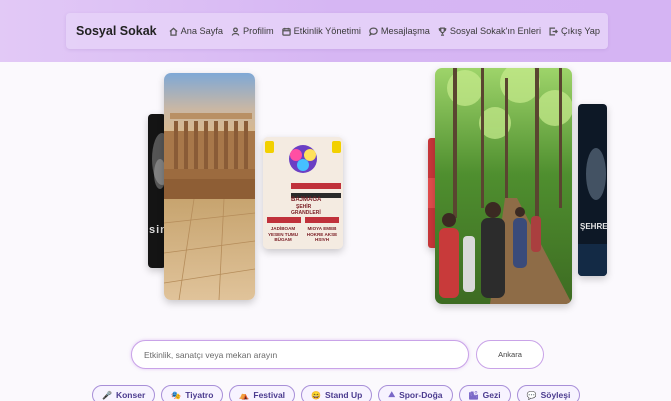 This screenshot has width=671, height=401. Describe the element at coordinates (316, 395) in the screenshot. I see `laughing-face-icon: 😄` at that location.